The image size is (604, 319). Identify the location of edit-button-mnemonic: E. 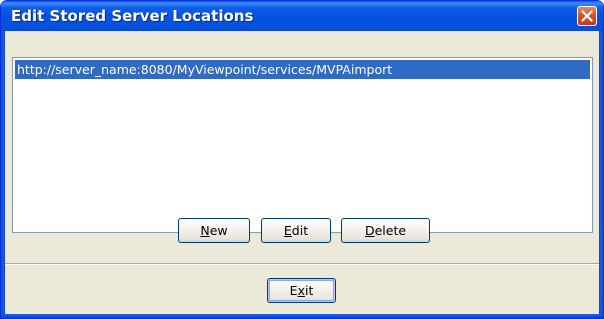
(287, 230).